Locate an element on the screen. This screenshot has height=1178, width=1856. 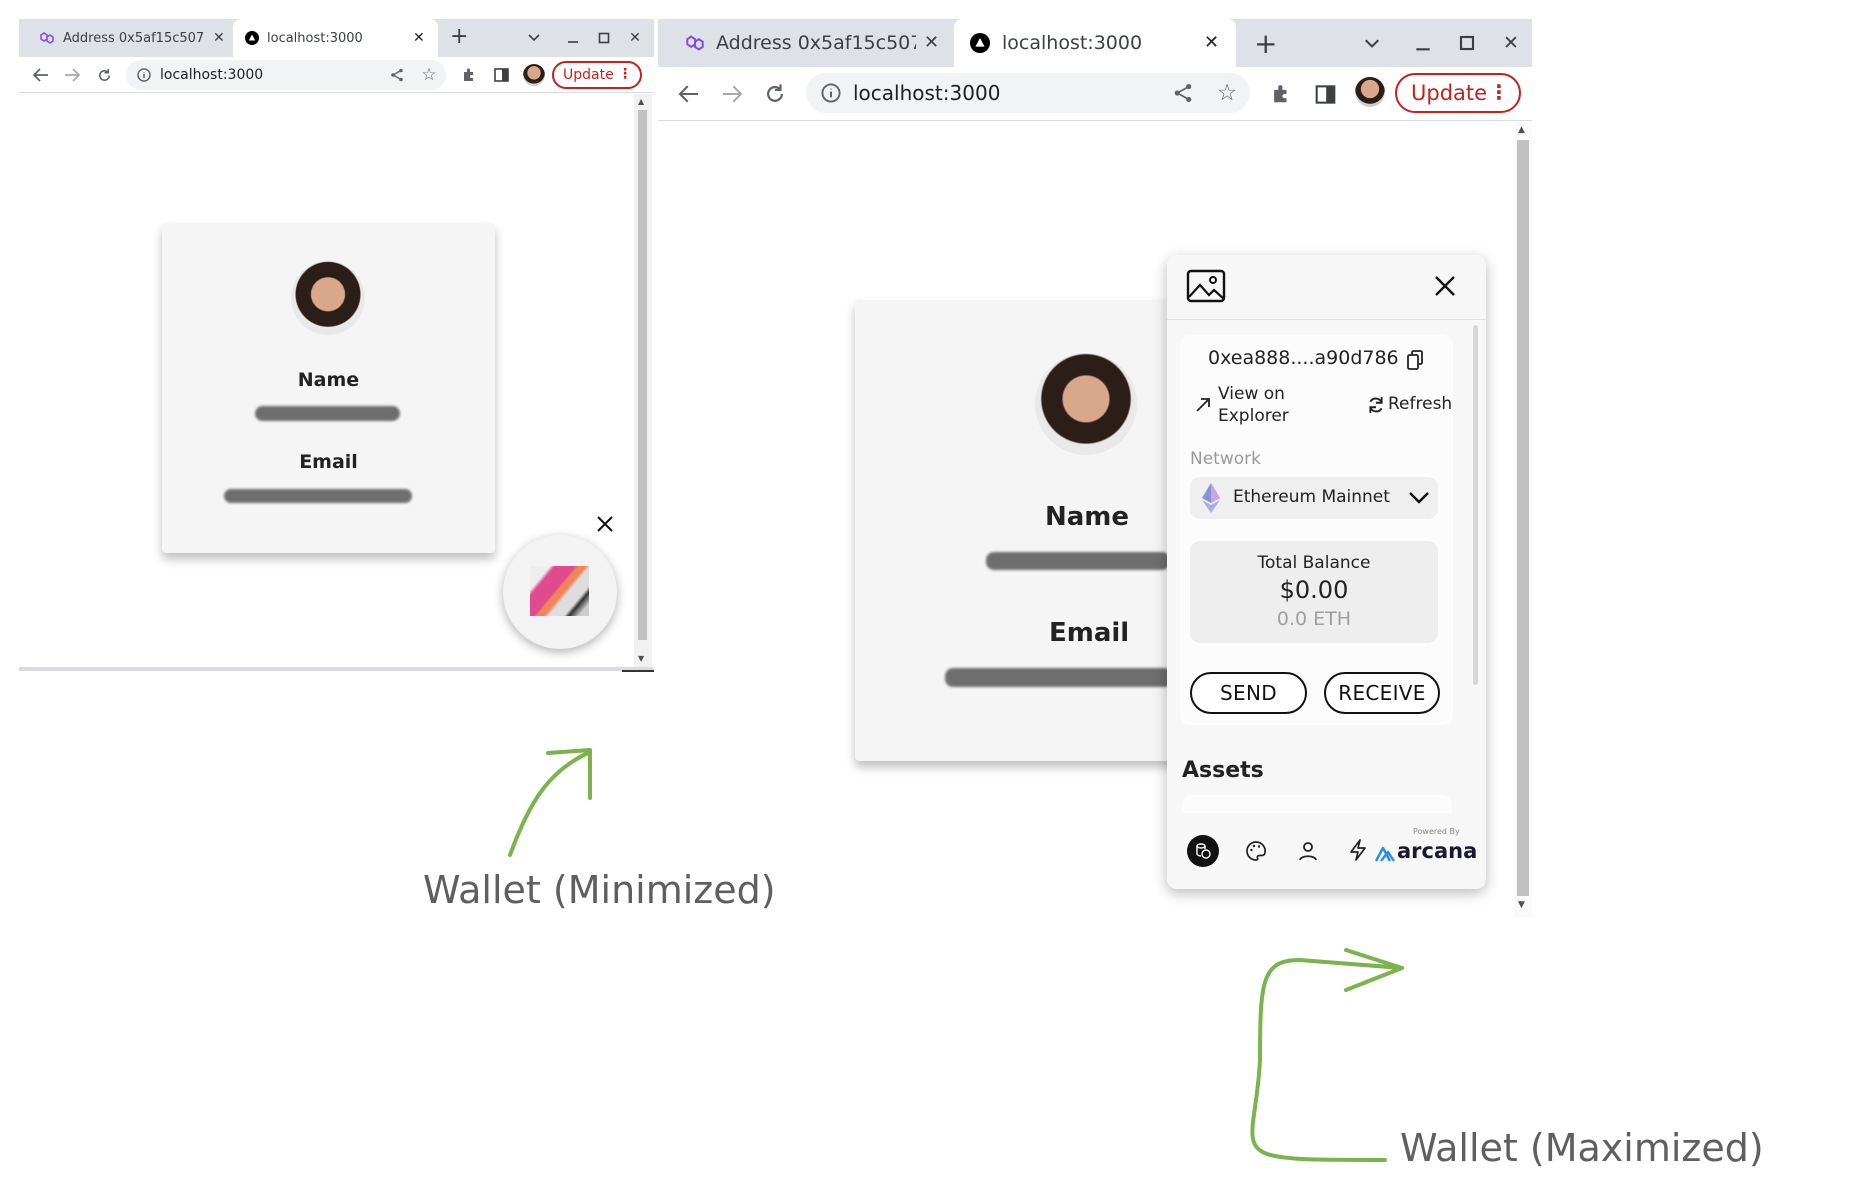
wallet-maximized-annotation: Wallet (Maximized) is located at coordinates (1582, 1148).